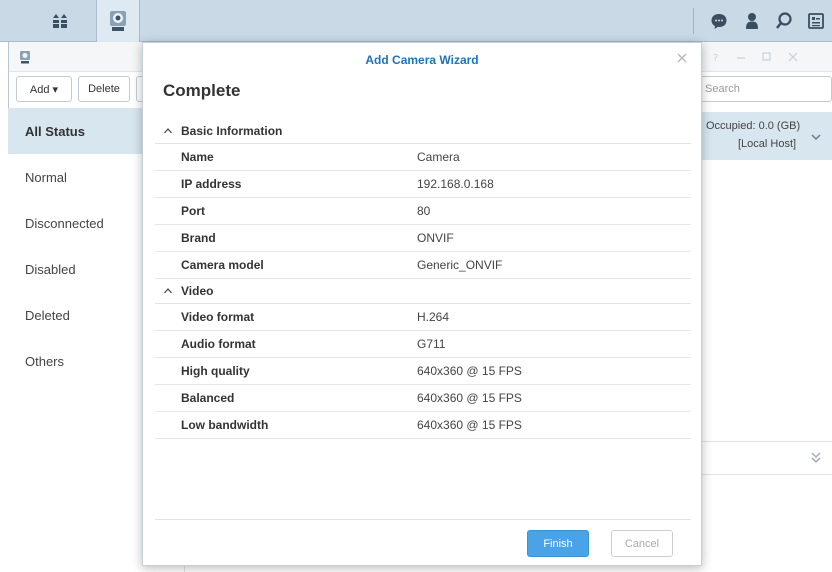 The height and width of the screenshot is (572, 832). What do you see at coordinates (460, 265) in the screenshot?
I see `row-value: Generic_ONVIF` at bounding box center [460, 265].